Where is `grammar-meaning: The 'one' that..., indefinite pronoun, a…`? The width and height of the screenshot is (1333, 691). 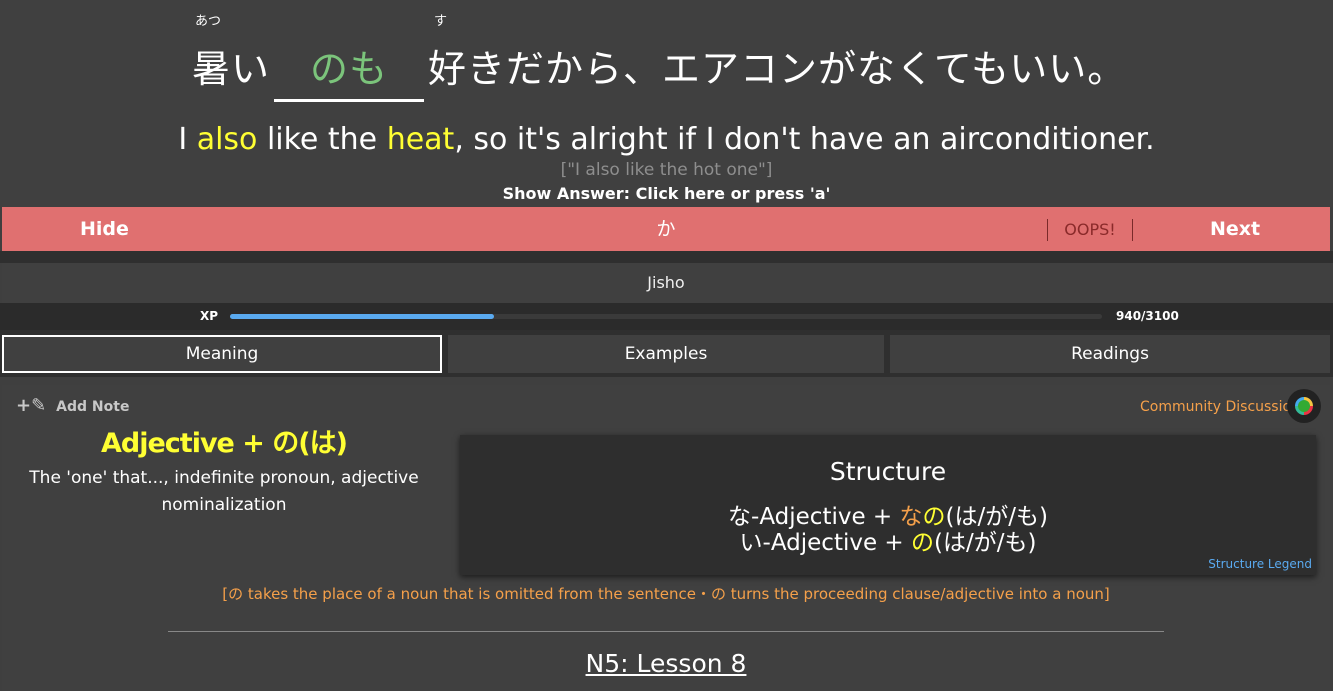
grammar-meaning: The 'one' that..., indefinite pronoun, a… is located at coordinates (224, 491).